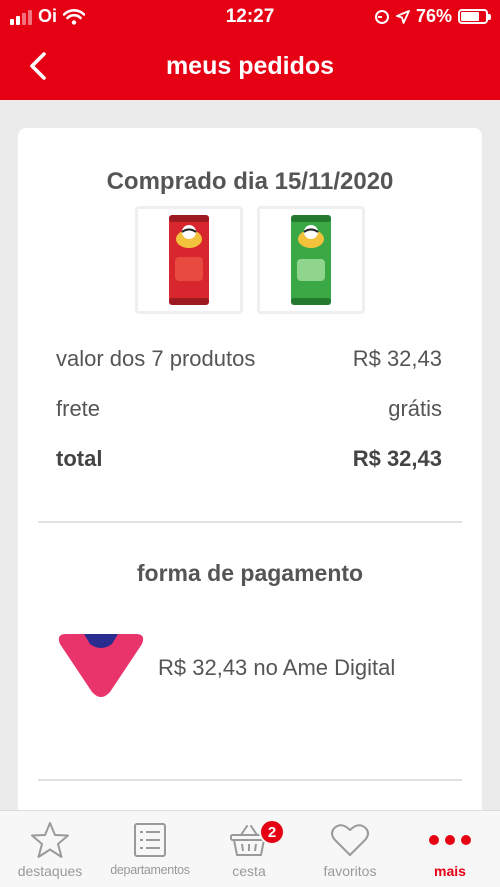 Image resolution: width=500 pixels, height=887 pixels. What do you see at coordinates (450, 849) in the screenshot?
I see `tab-mais: mais` at bounding box center [450, 849].